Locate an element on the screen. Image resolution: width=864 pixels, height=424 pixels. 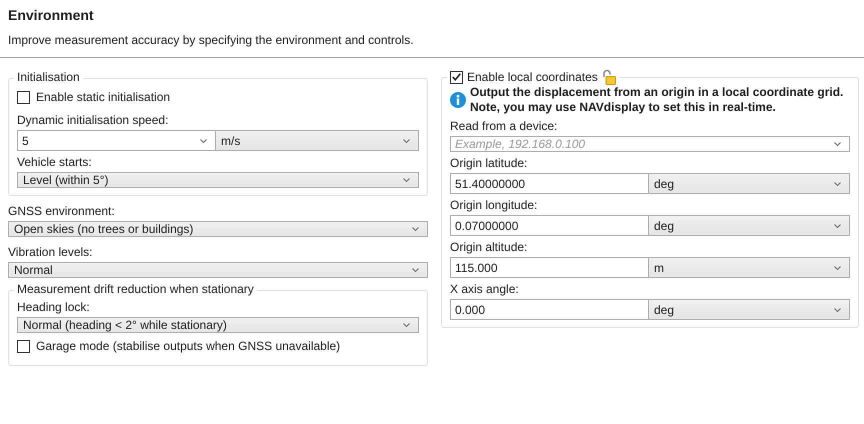
dropdown: Level (within 5°) is located at coordinates (218, 180).